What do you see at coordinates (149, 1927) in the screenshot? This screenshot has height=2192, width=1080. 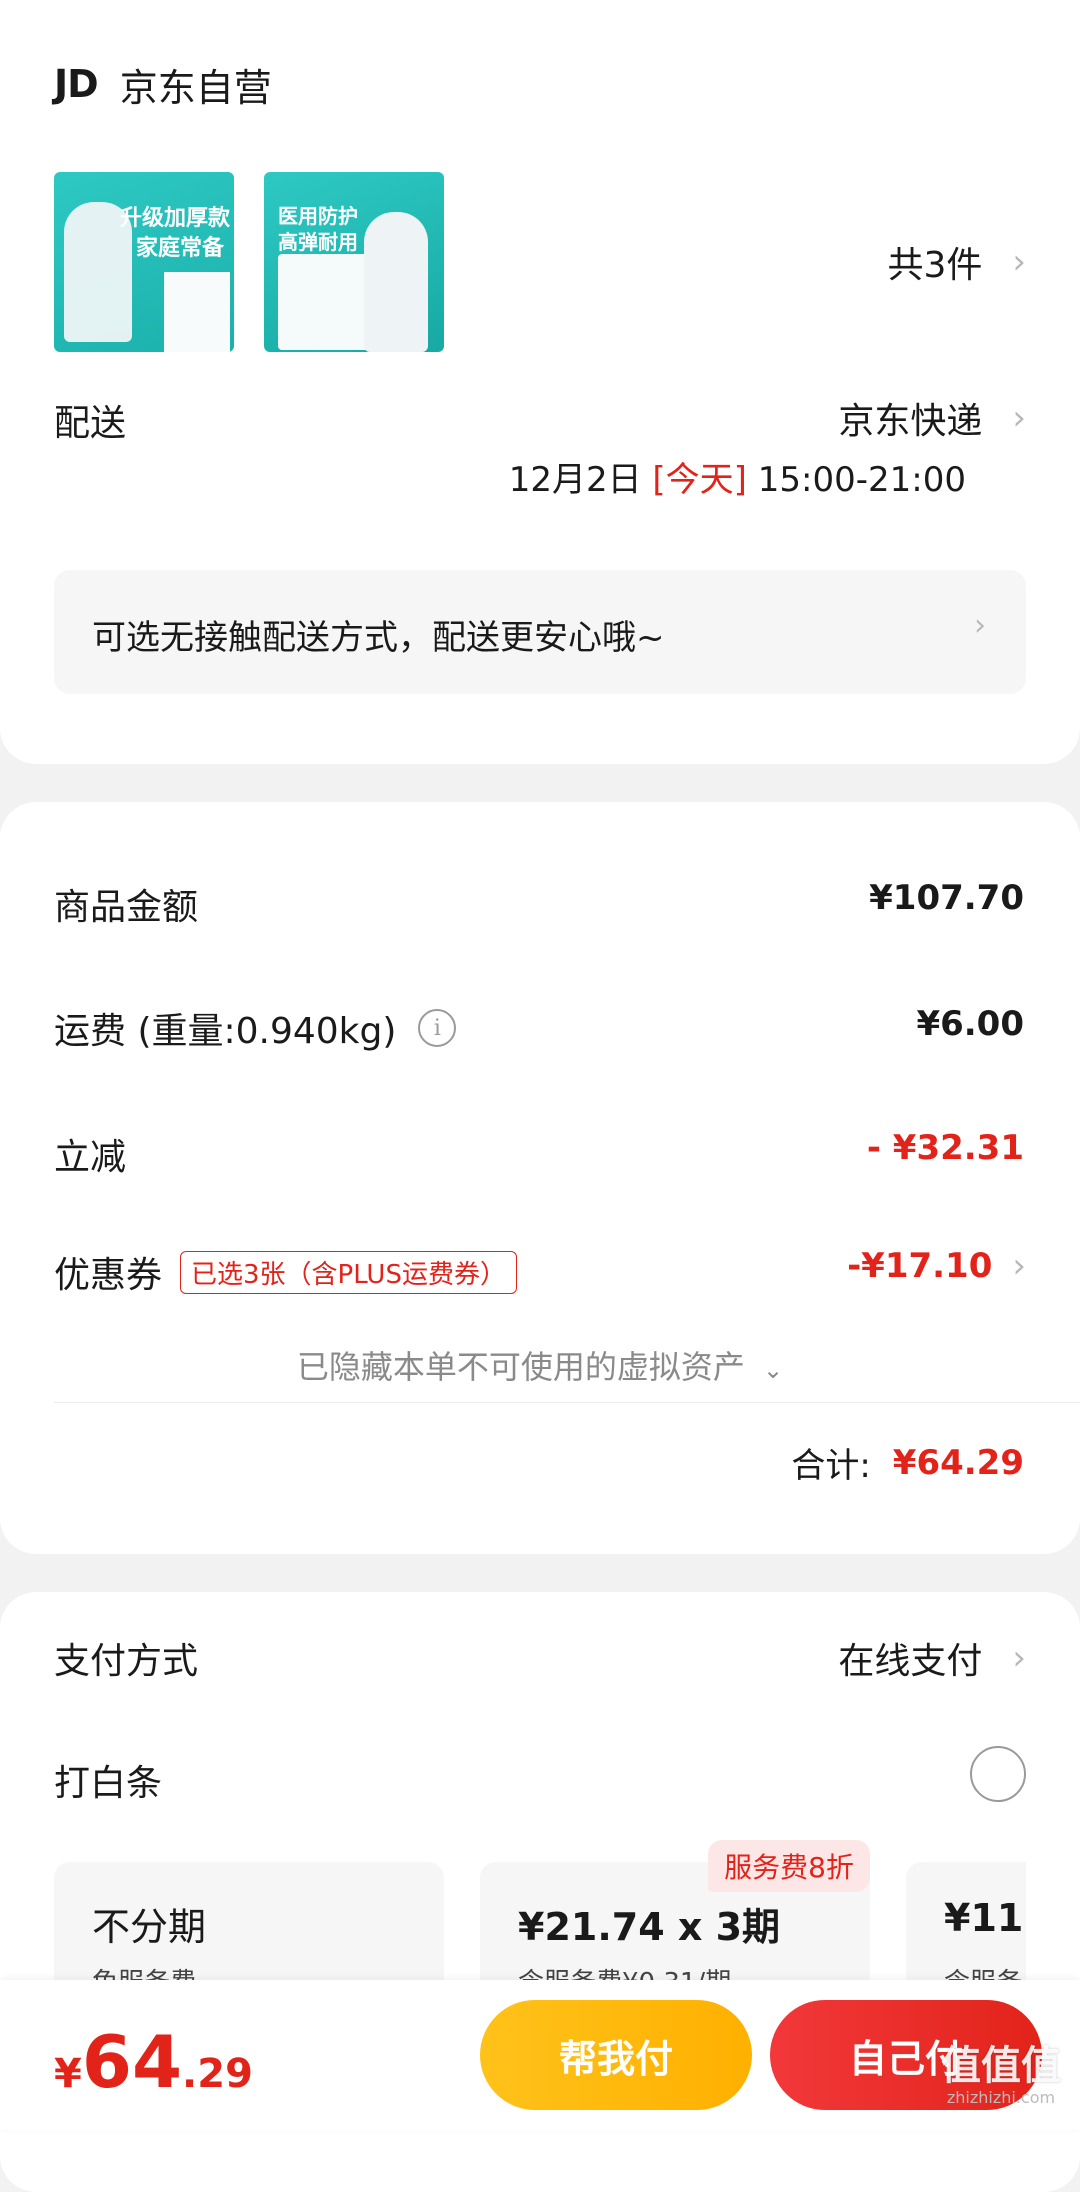 I see `plan-title: 不分期` at bounding box center [149, 1927].